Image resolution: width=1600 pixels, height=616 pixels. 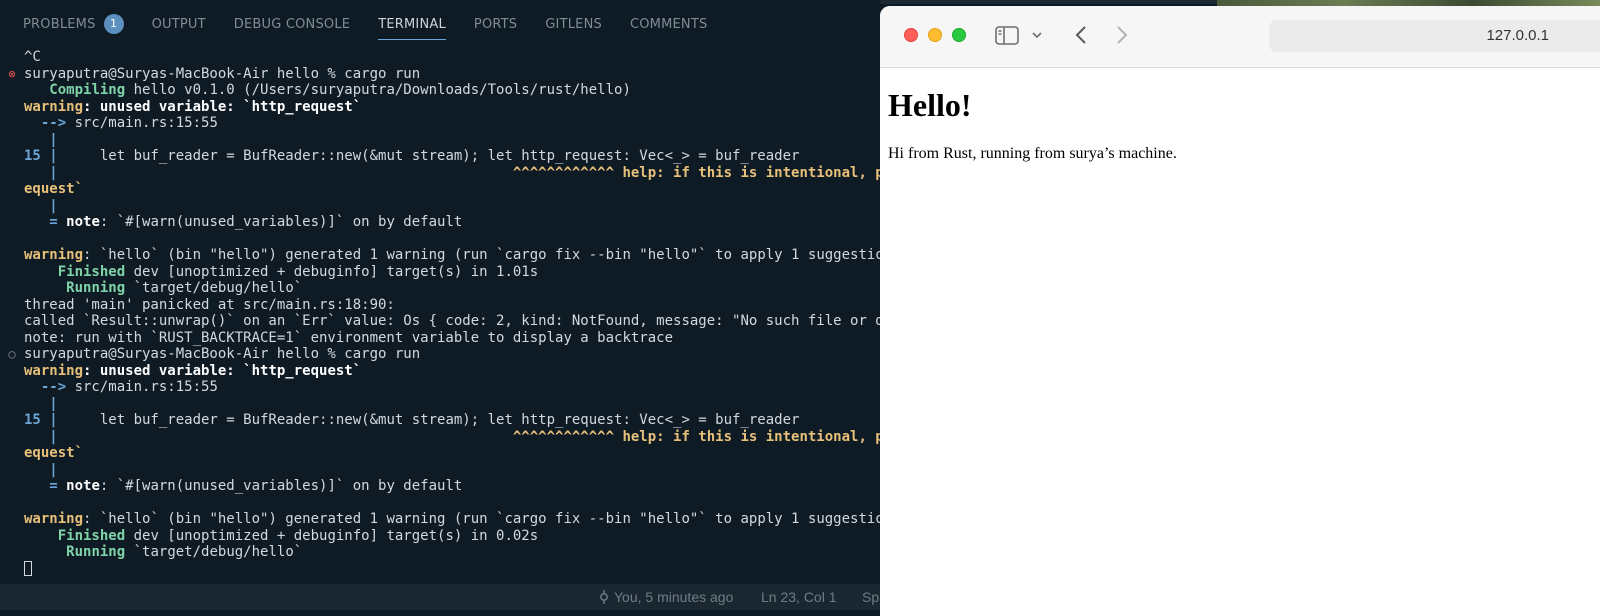 I want to click on sidebar-icon, so click(x=1007, y=35).